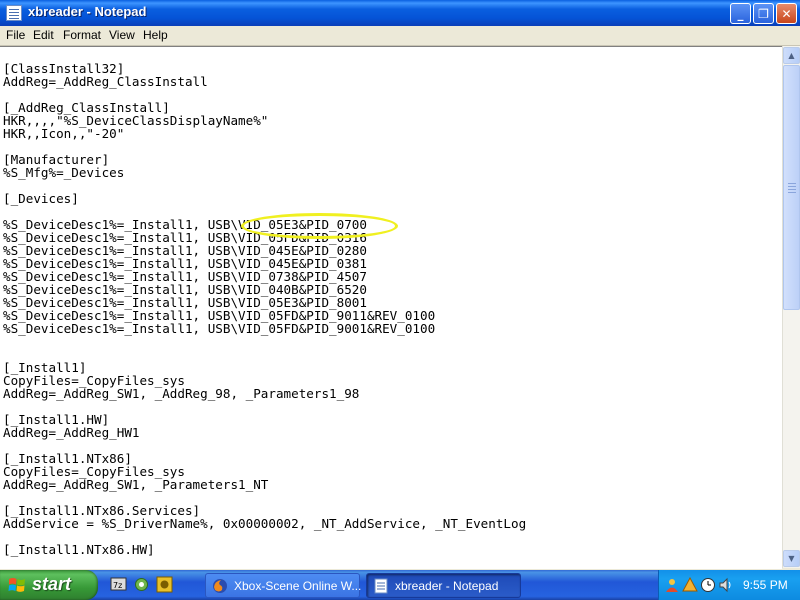 Image resolution: width=800 pixels, height=600 pixels. I want to click on text-line: %S_Mfg%=_Devices, so click(64, 172).